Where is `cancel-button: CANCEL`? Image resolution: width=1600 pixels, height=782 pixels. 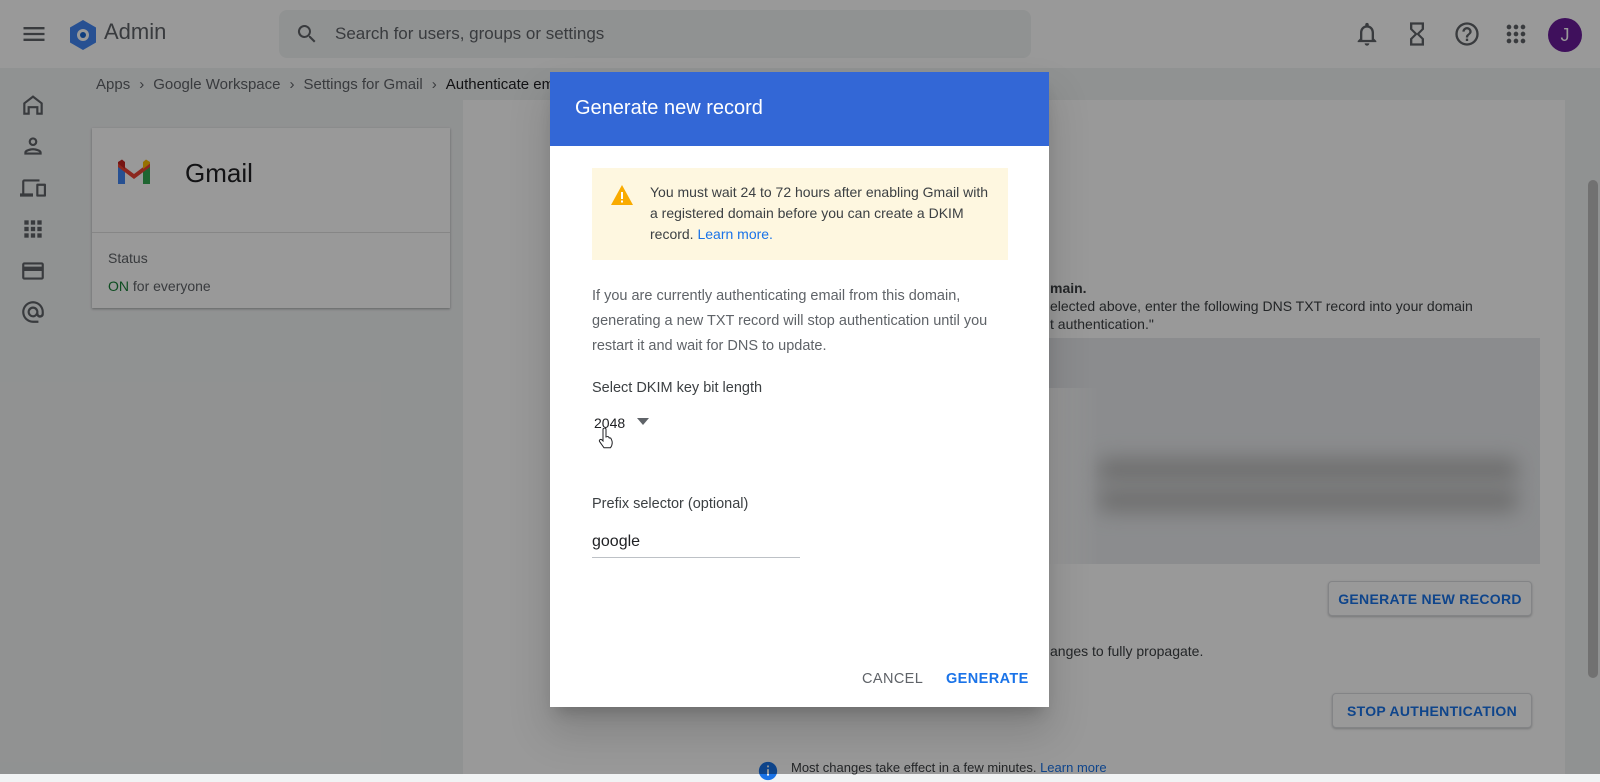
cancel-button: CANCEL is located at coordinates (892, 679).